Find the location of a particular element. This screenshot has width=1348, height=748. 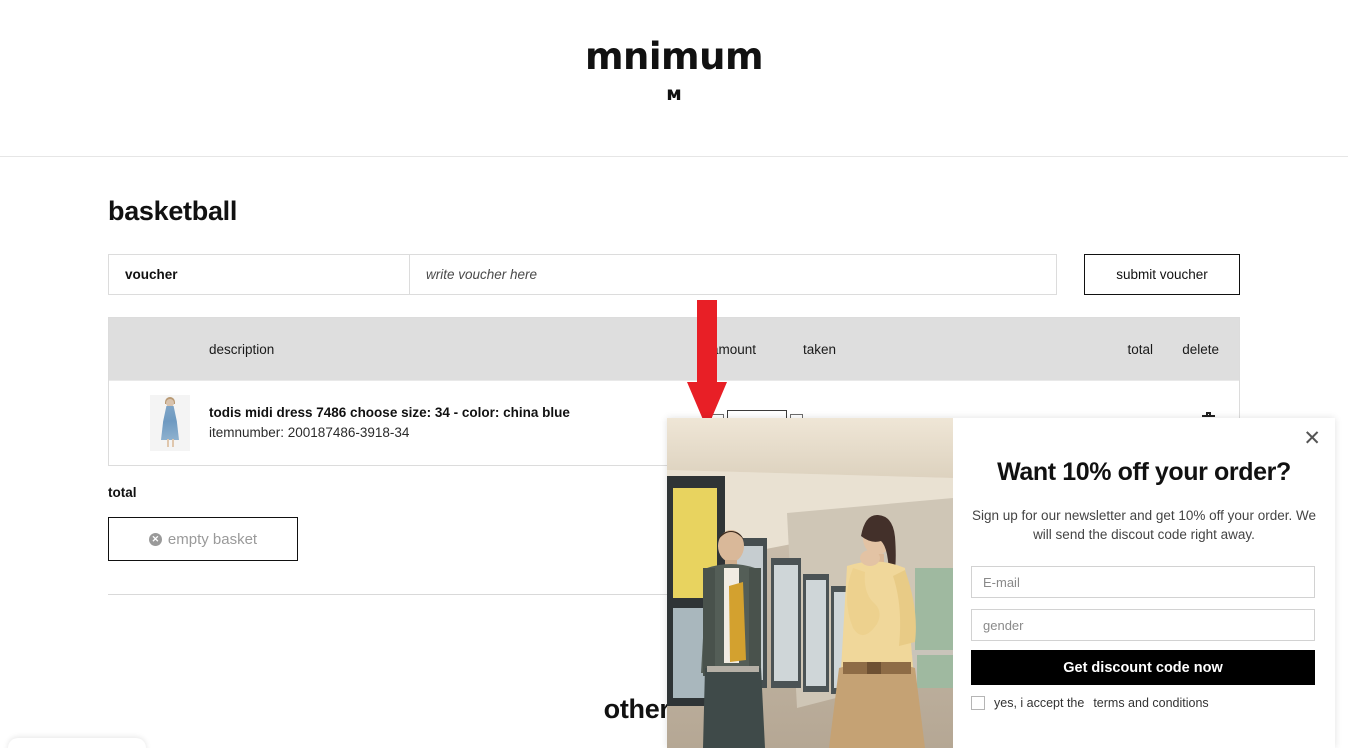

column-header-description: description is located at coordinates (242, 349).